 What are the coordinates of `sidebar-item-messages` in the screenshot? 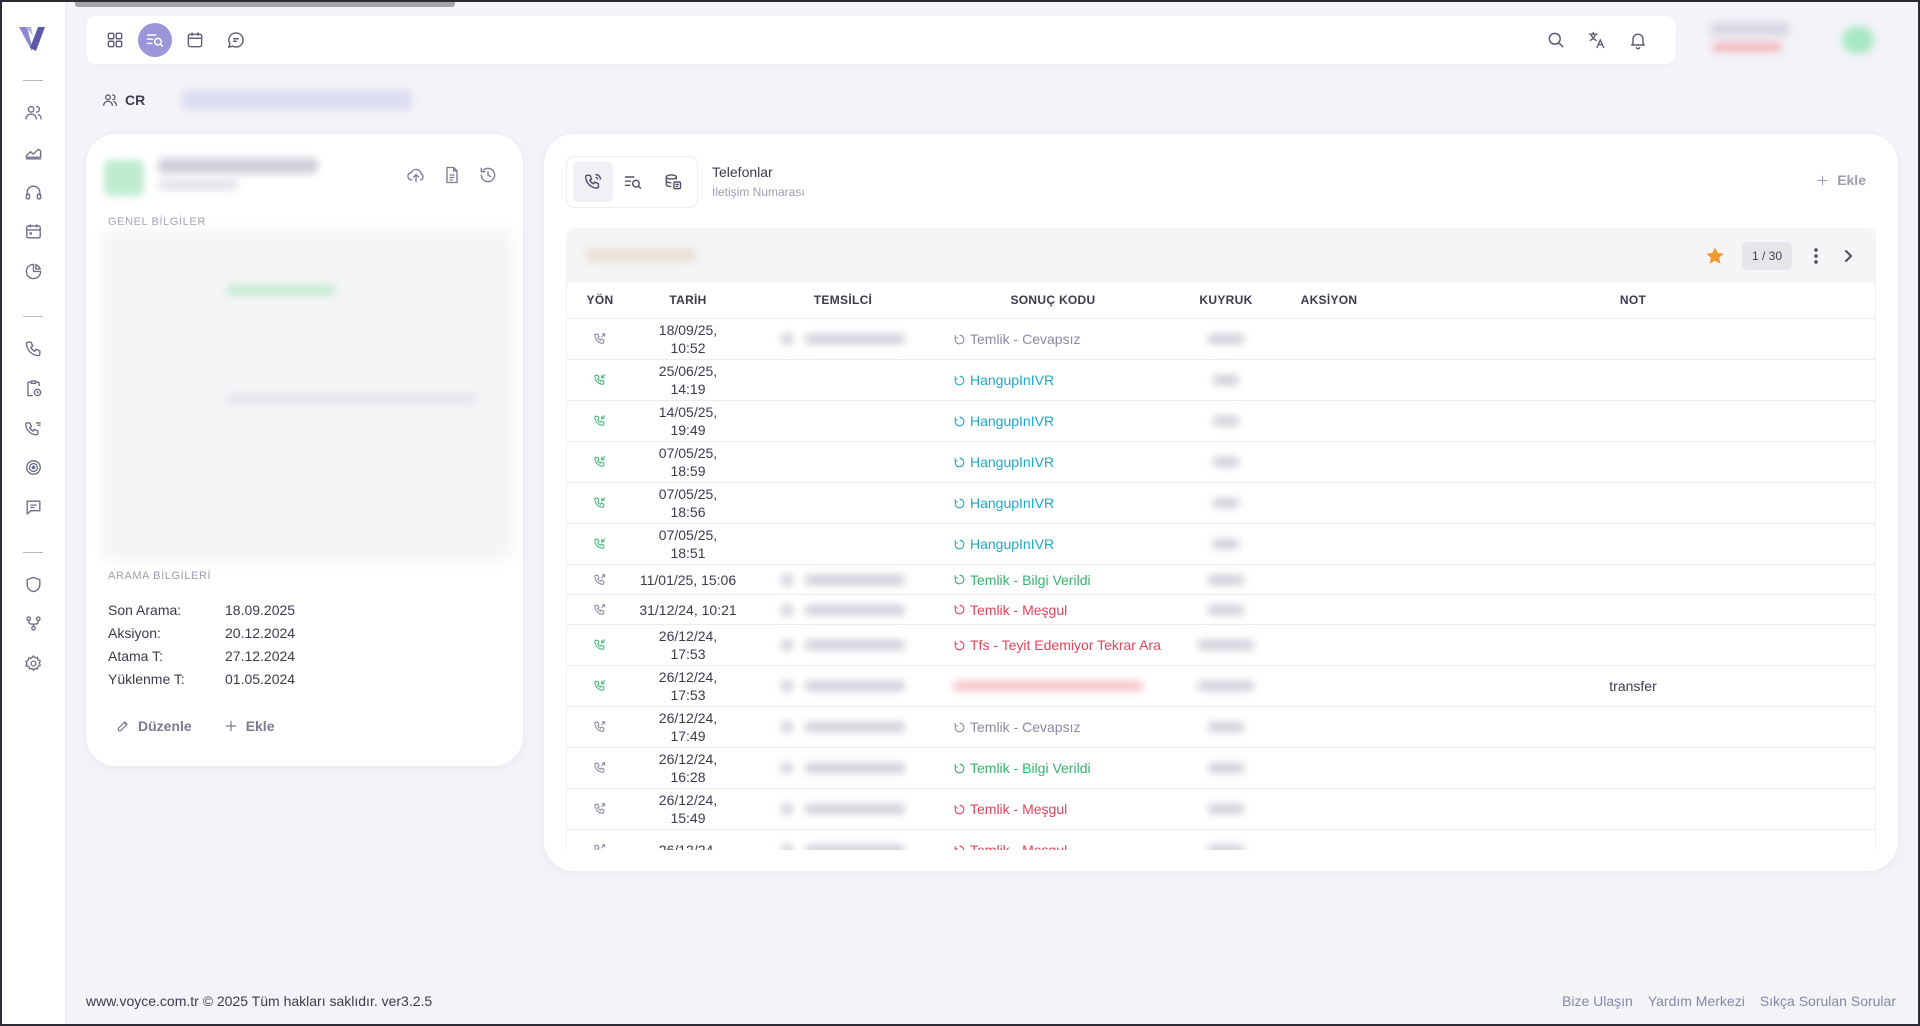 It's located at (33, 507).